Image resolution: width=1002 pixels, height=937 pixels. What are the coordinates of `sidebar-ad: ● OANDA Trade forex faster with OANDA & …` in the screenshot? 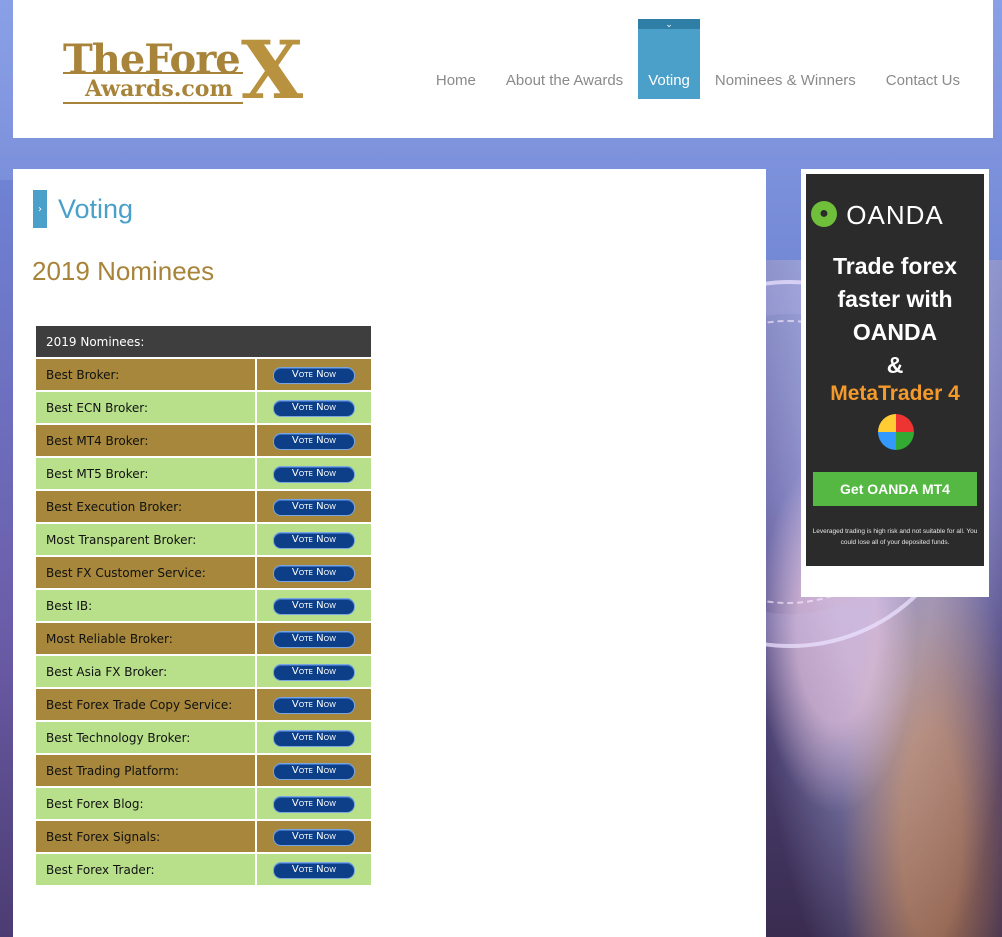 It's located at (895, 383).